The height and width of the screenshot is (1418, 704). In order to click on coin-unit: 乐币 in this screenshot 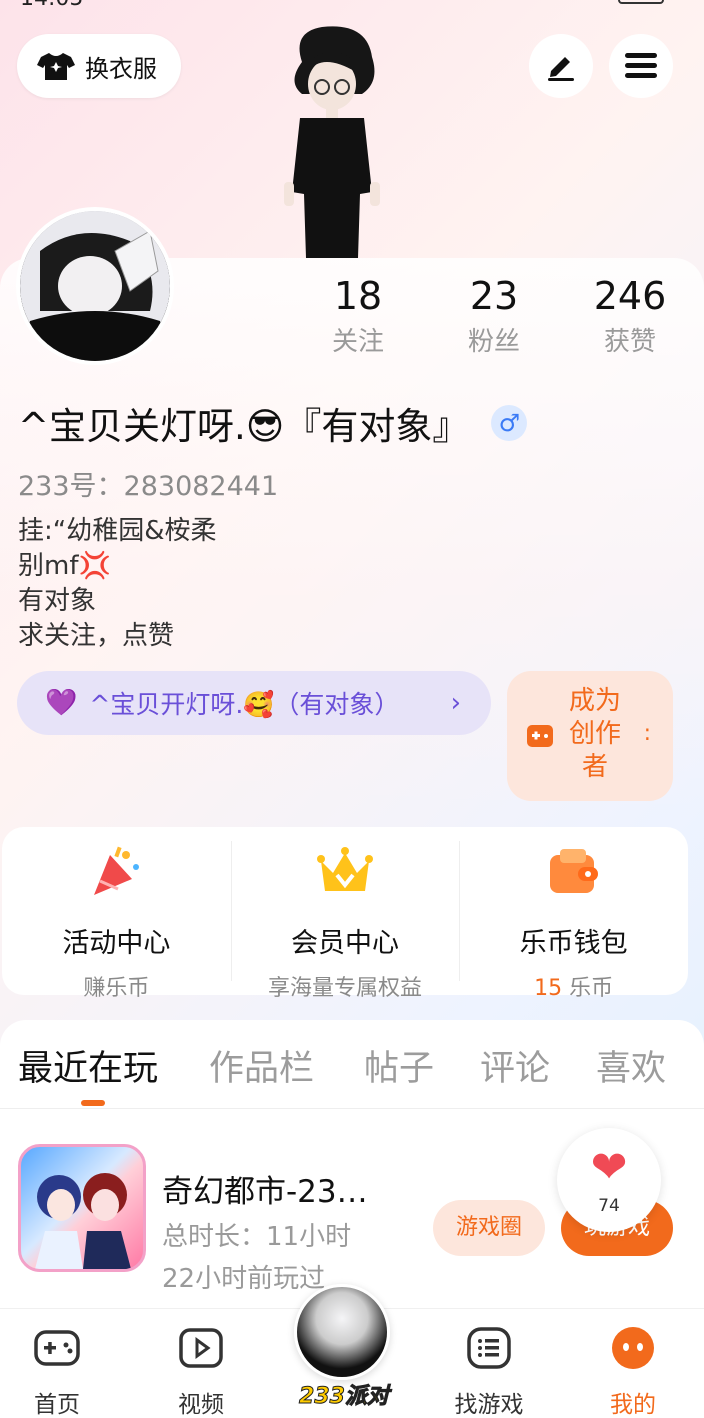, I will do `click(591, 988)`.